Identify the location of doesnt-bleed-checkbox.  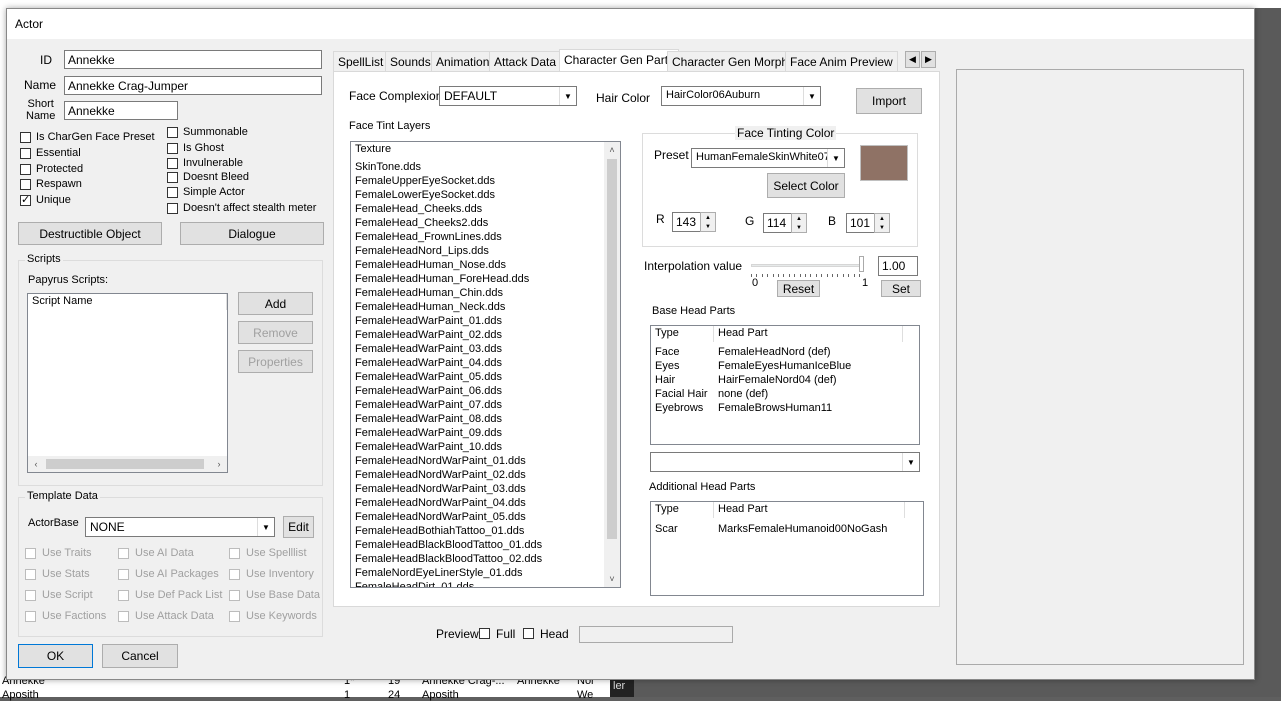
(172, 177).